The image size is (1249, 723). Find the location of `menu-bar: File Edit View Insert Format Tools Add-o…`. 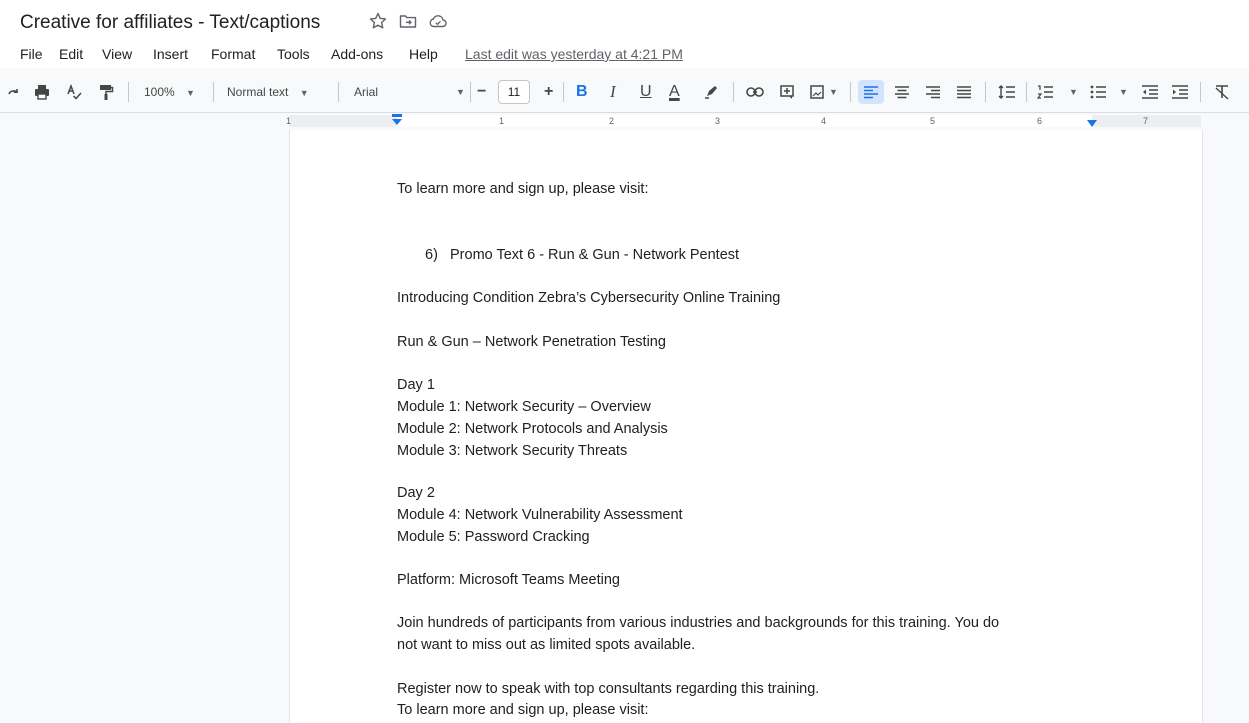

menu-bar: File Edit View Insert Format Tools Add-o… is located at coordinates (624, 54).